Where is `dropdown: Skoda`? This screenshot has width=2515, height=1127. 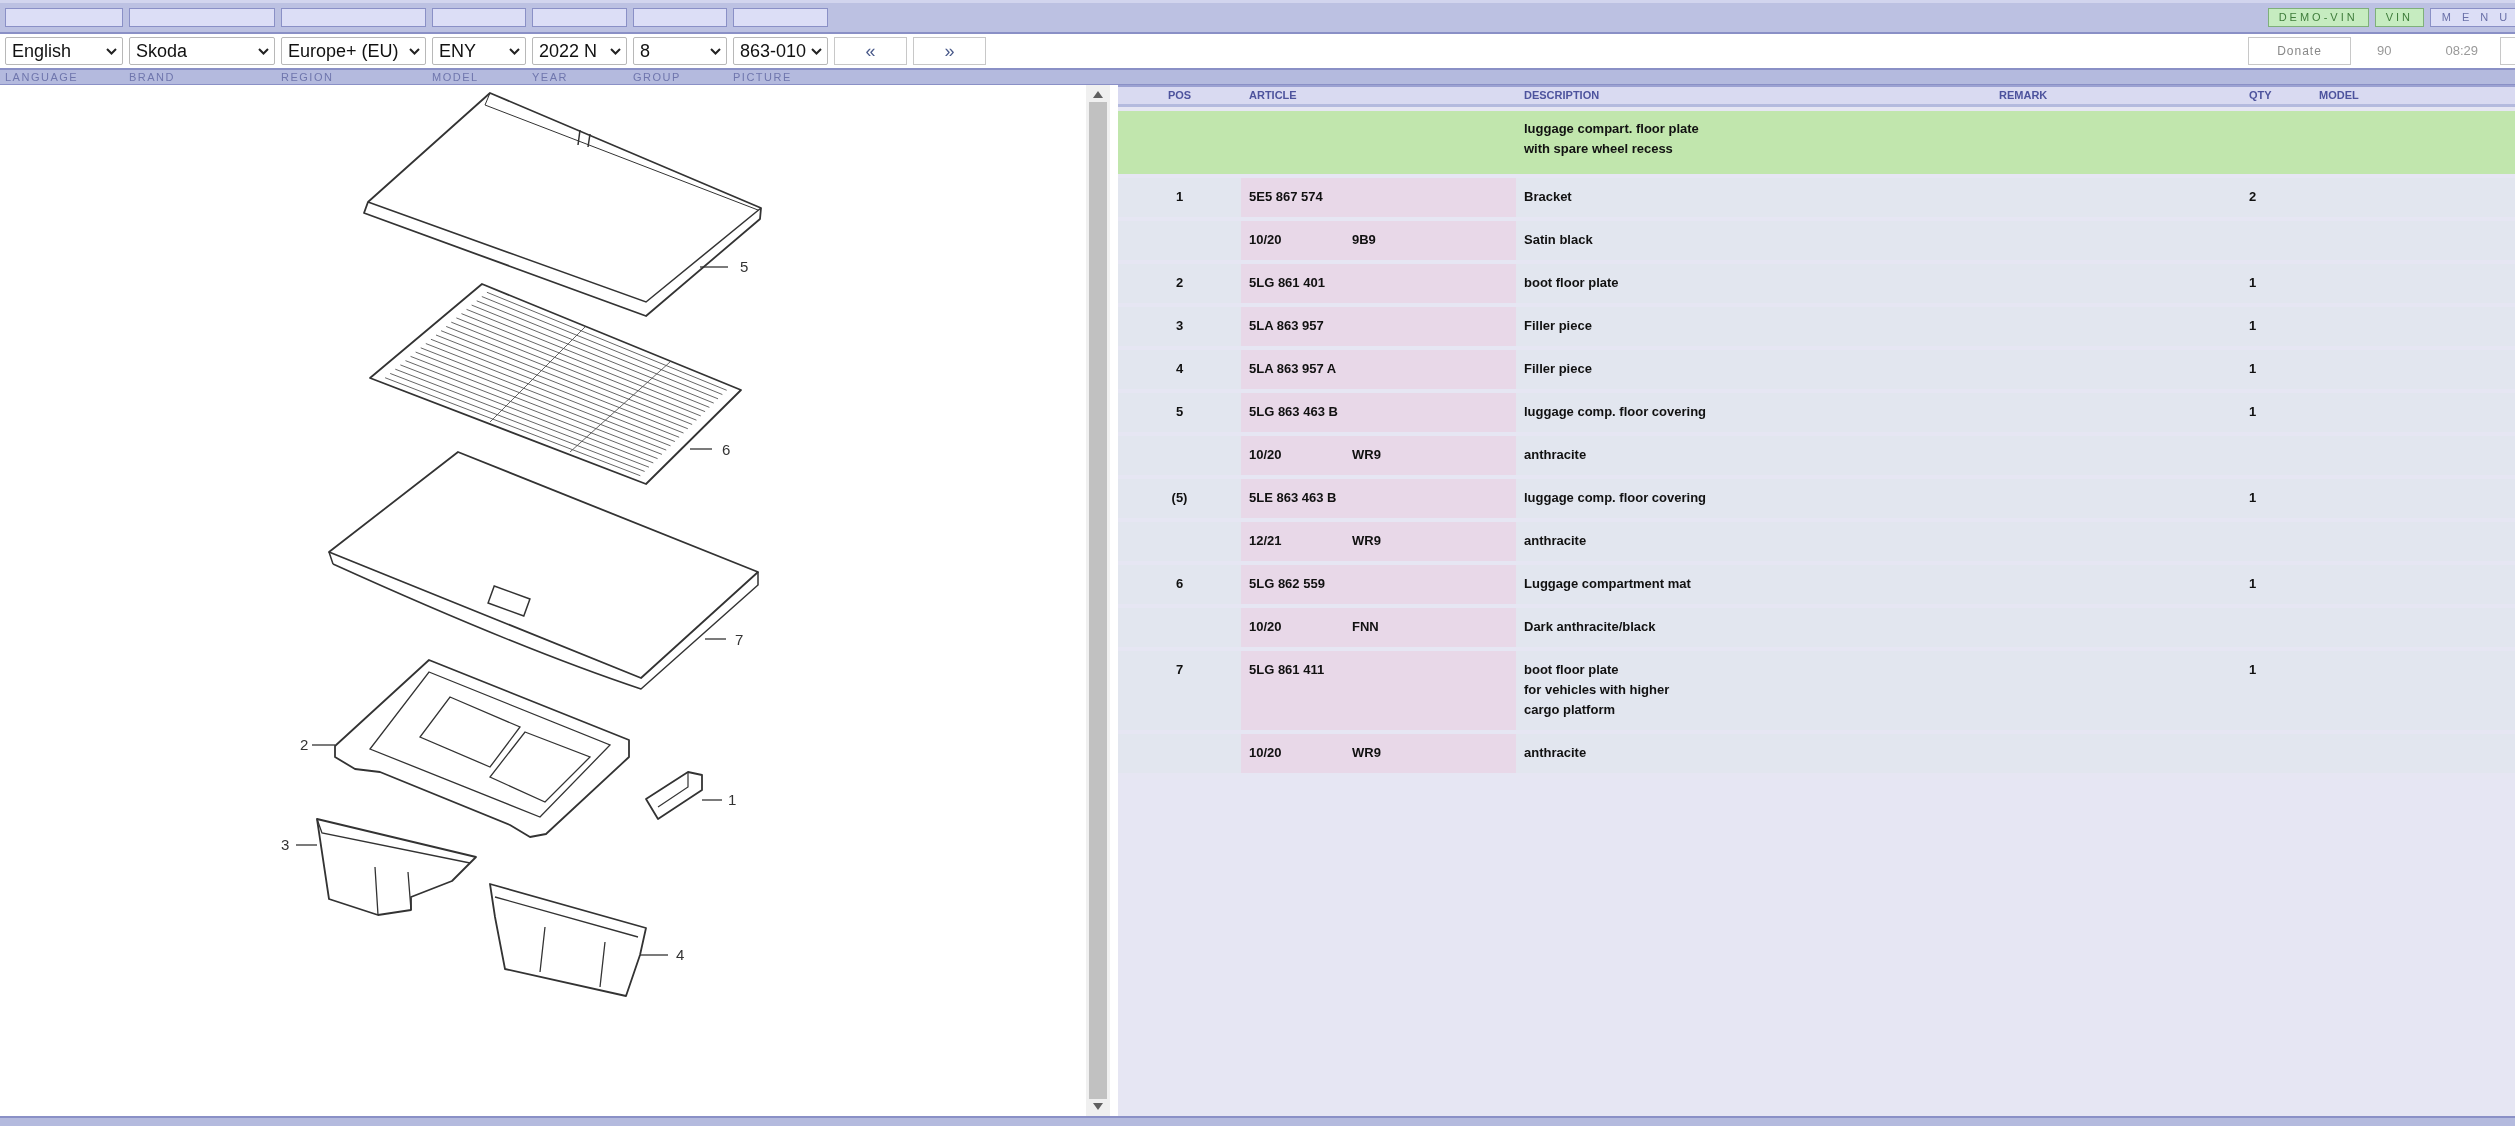
dropdown: Skoda is located at coordinates (202, 51).